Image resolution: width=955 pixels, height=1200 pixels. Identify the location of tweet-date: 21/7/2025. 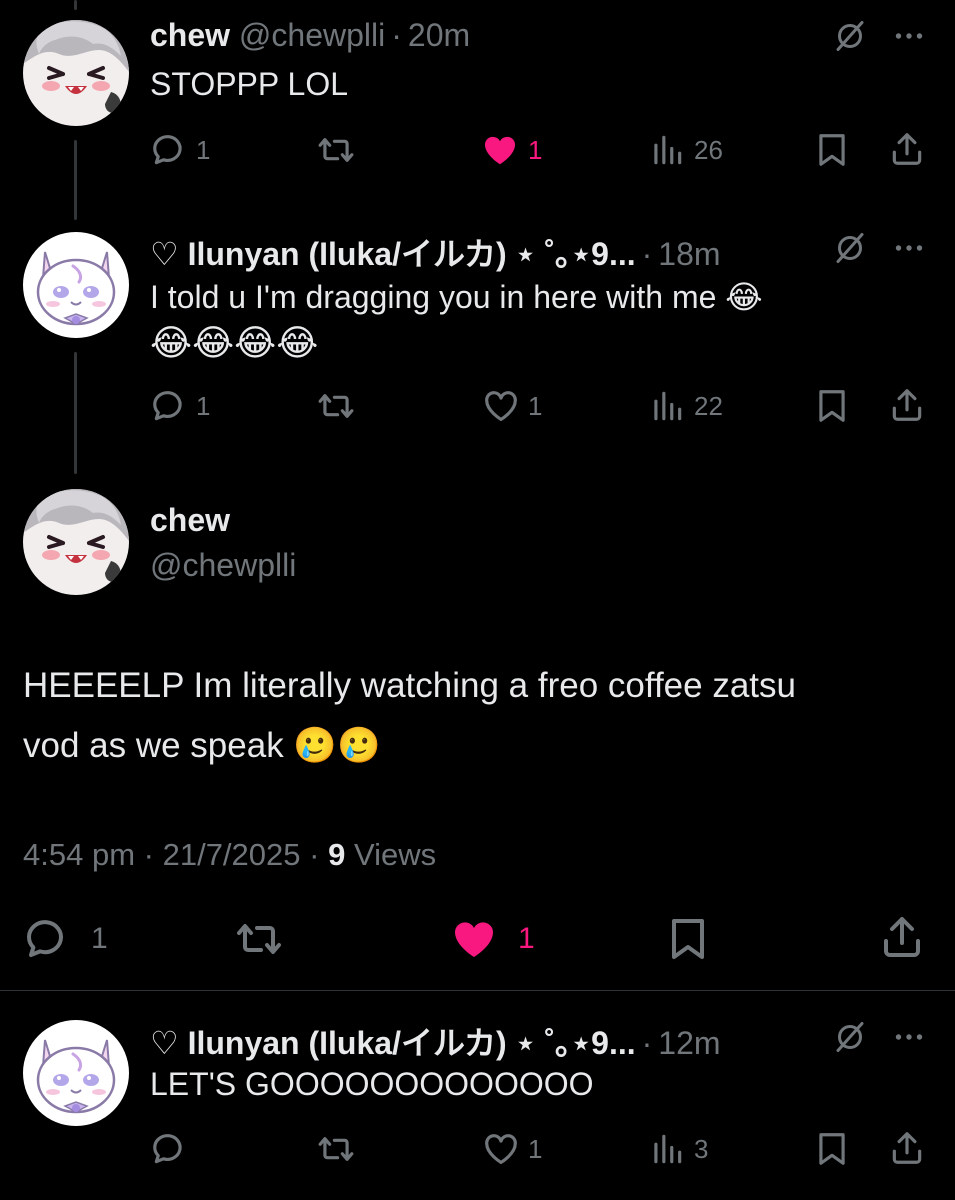
(232, 854).